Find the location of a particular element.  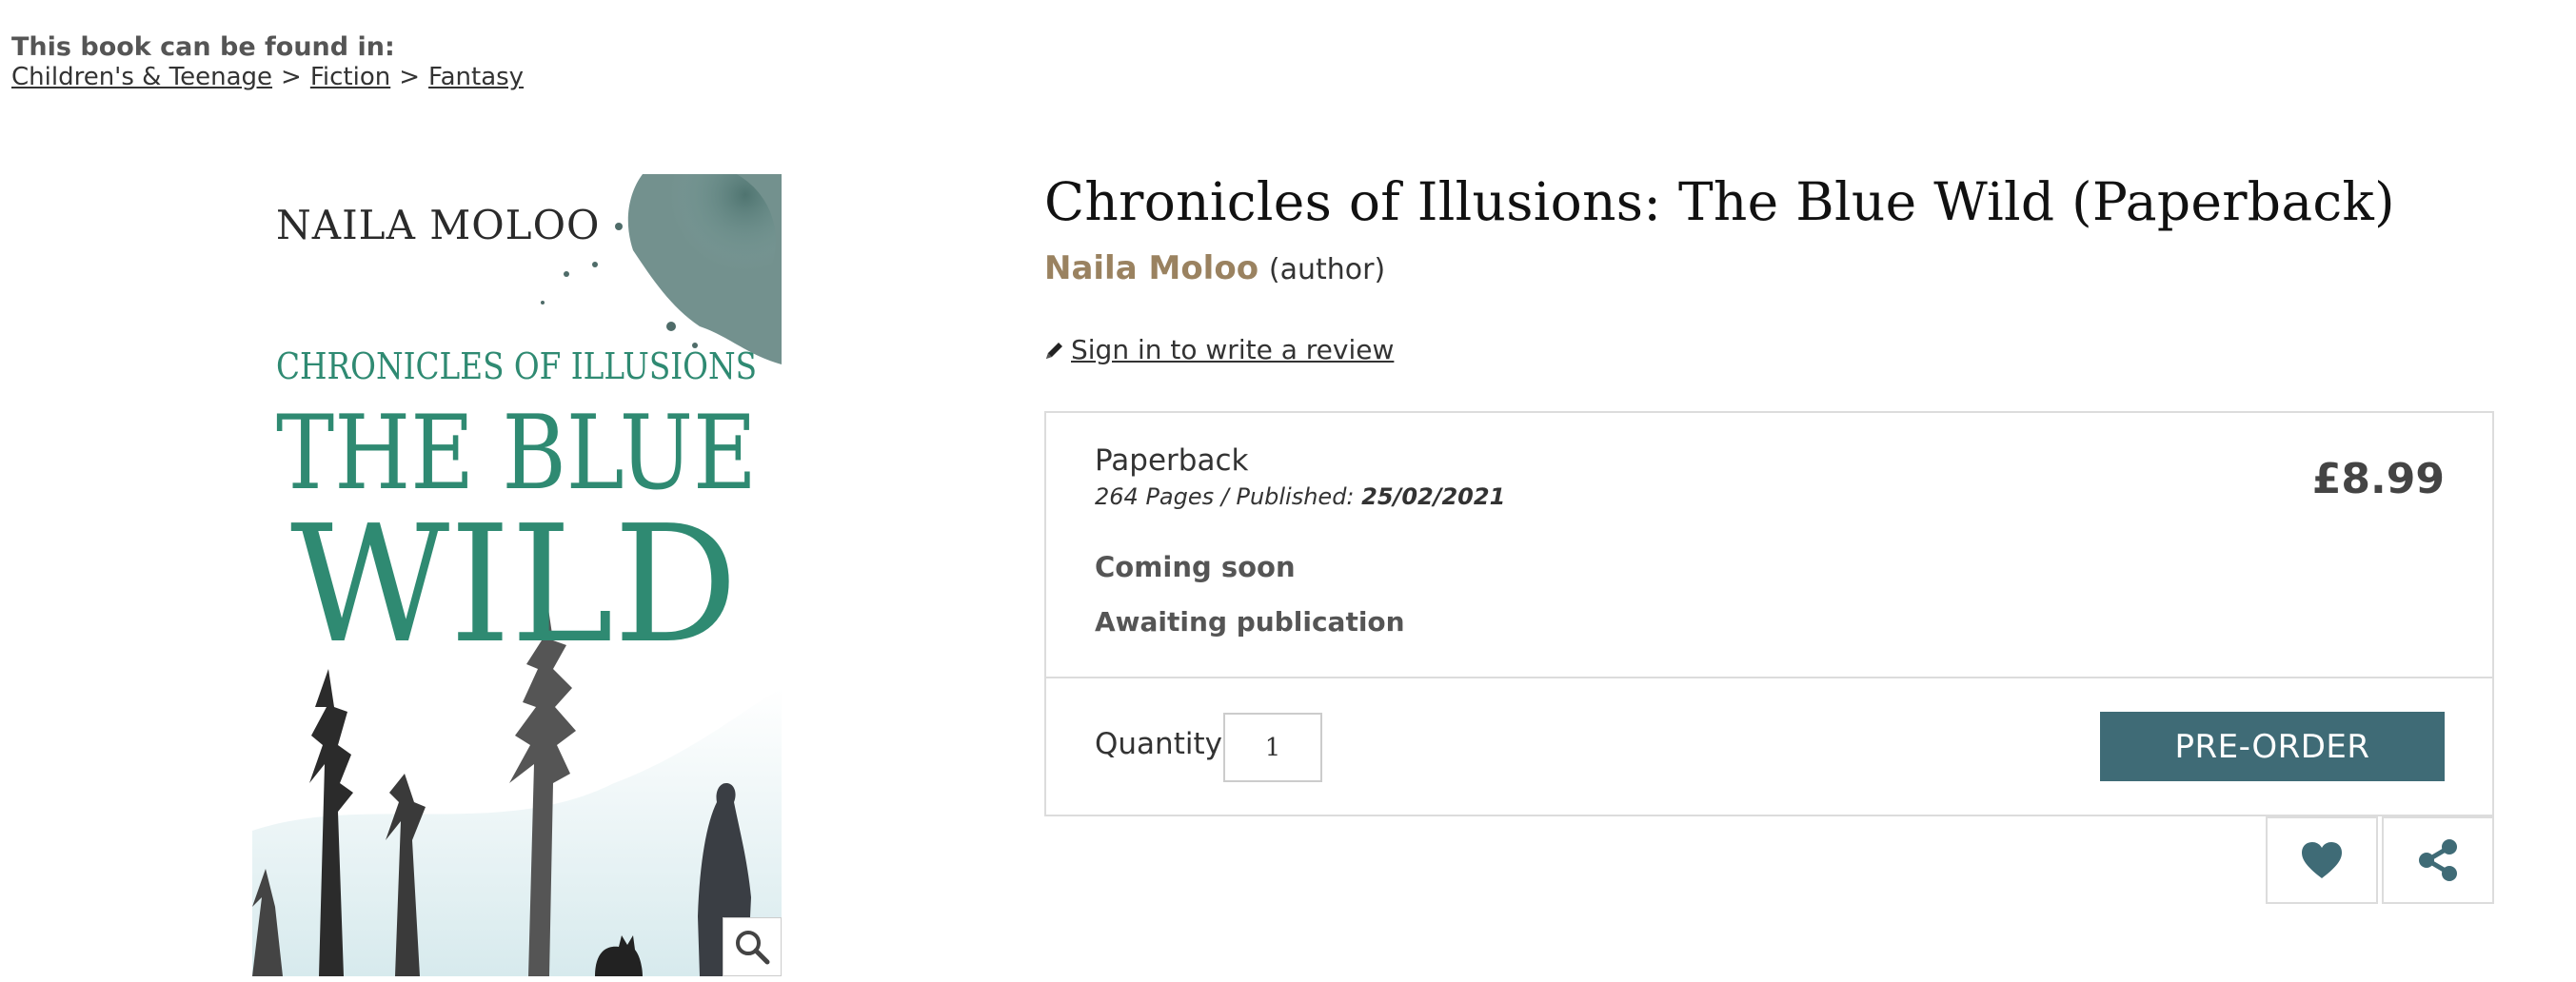

sign-in-to-review-link: Sign in to write a review is located at coordinates (1232, 349).